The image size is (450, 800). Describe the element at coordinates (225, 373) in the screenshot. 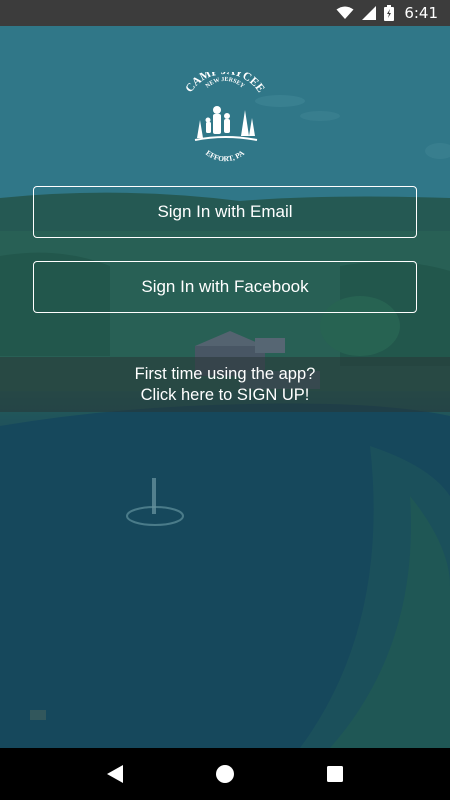

I see `sign-up-prompt: First time using the app?` at that location.